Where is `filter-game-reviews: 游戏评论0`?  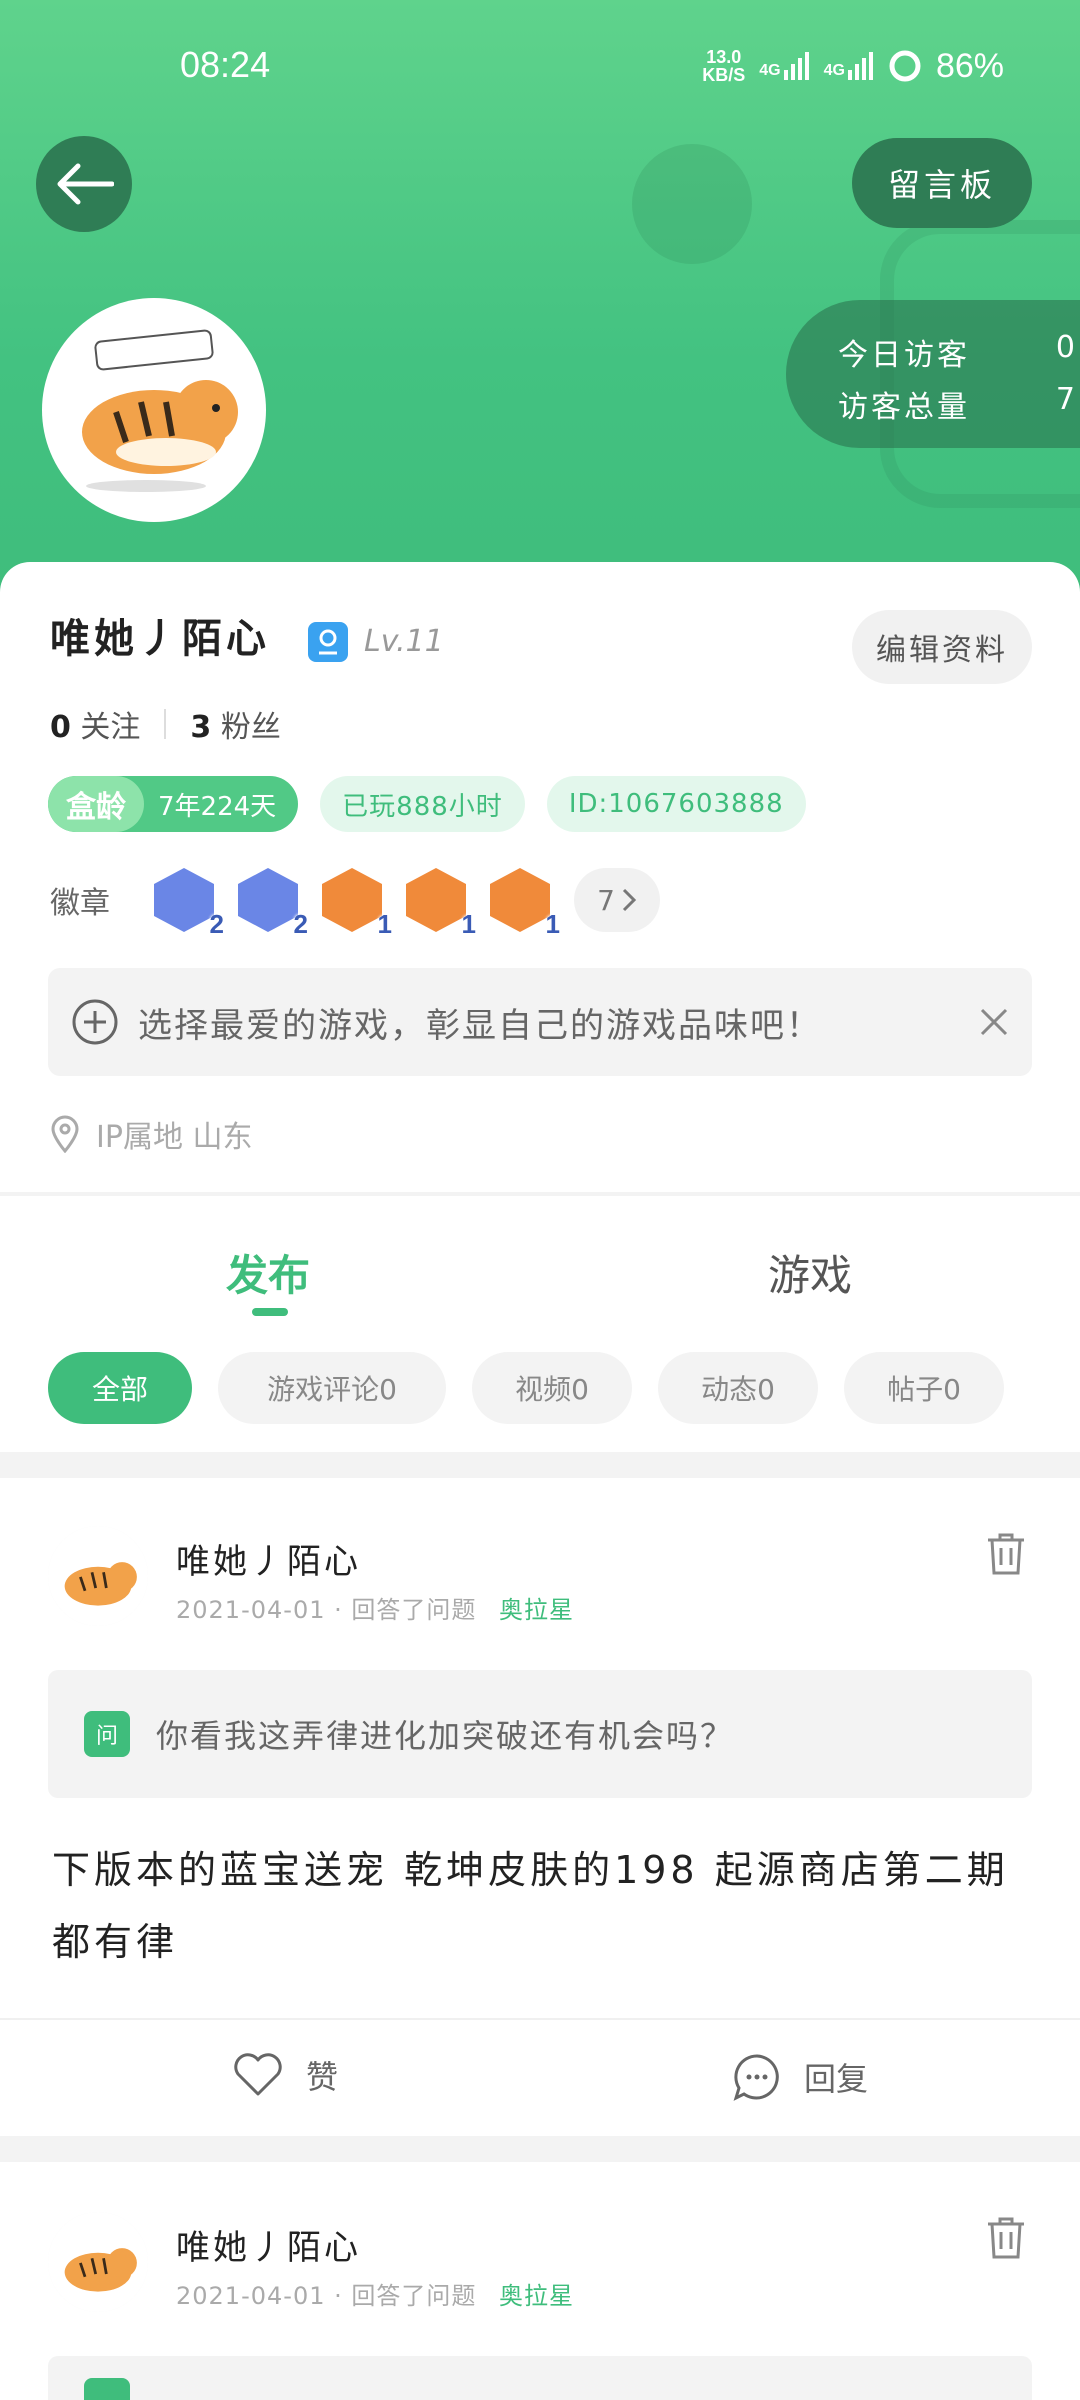
filter-game-reviews: 游戏评论0 is located at coordinates (332, 1388).